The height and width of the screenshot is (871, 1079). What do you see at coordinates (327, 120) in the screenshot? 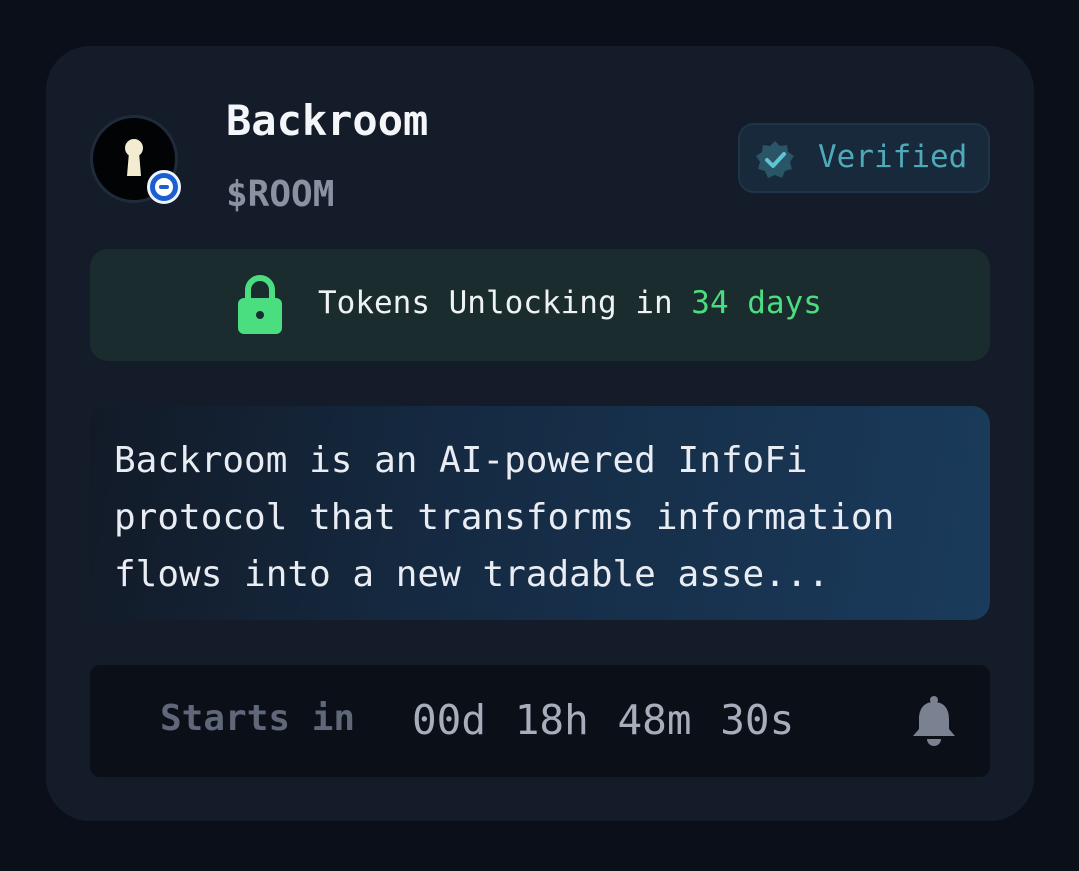
I see `project-name: Backroom` at bounding box center [327, 120].